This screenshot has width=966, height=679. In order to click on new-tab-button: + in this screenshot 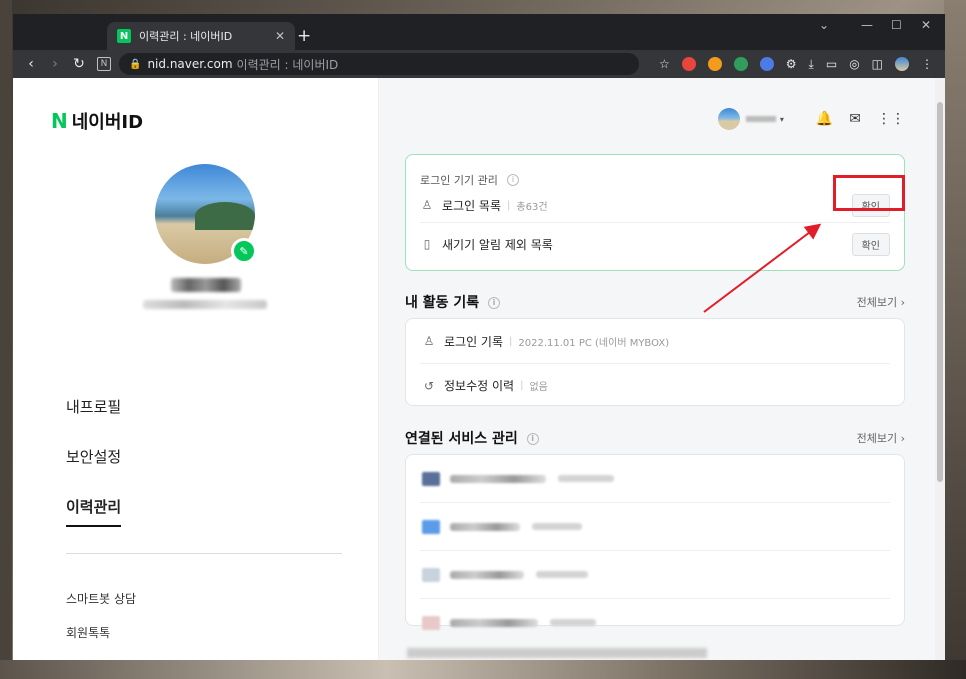, I will do `click(304, 36)`.